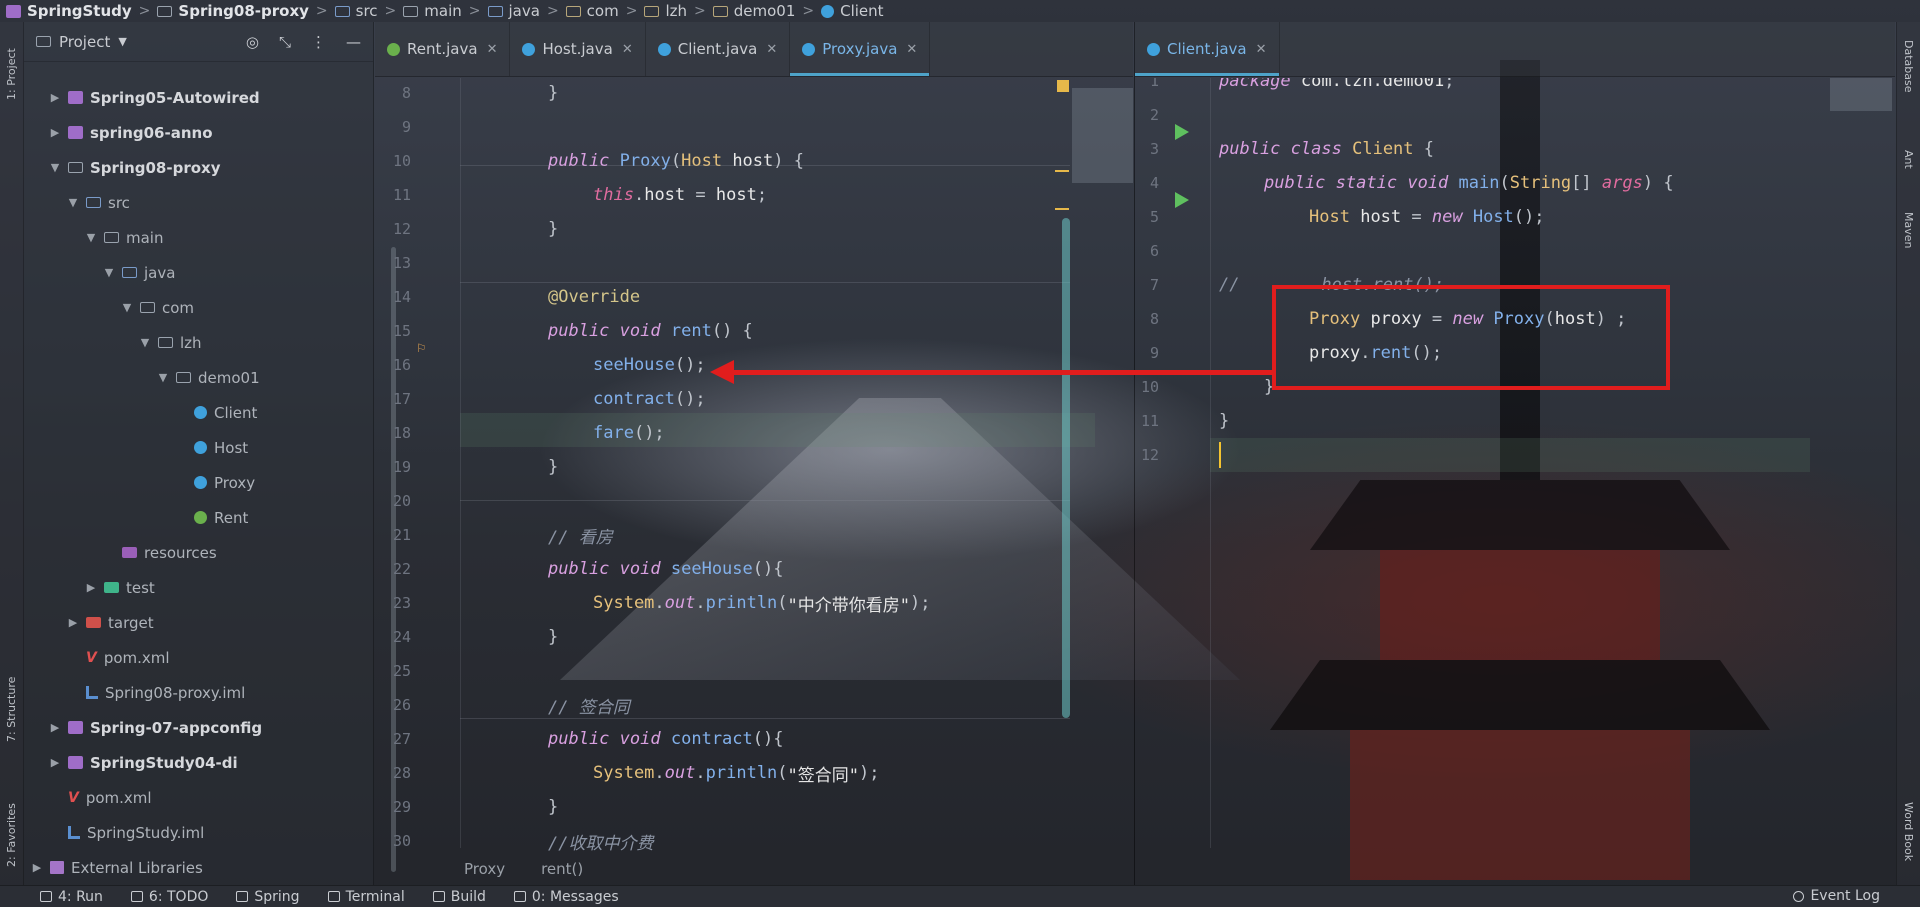  What do you see at coordinates (199, 622) in the screenshot?
I see `tree-item-target: ▶ target` at bounding box center [199, 622].